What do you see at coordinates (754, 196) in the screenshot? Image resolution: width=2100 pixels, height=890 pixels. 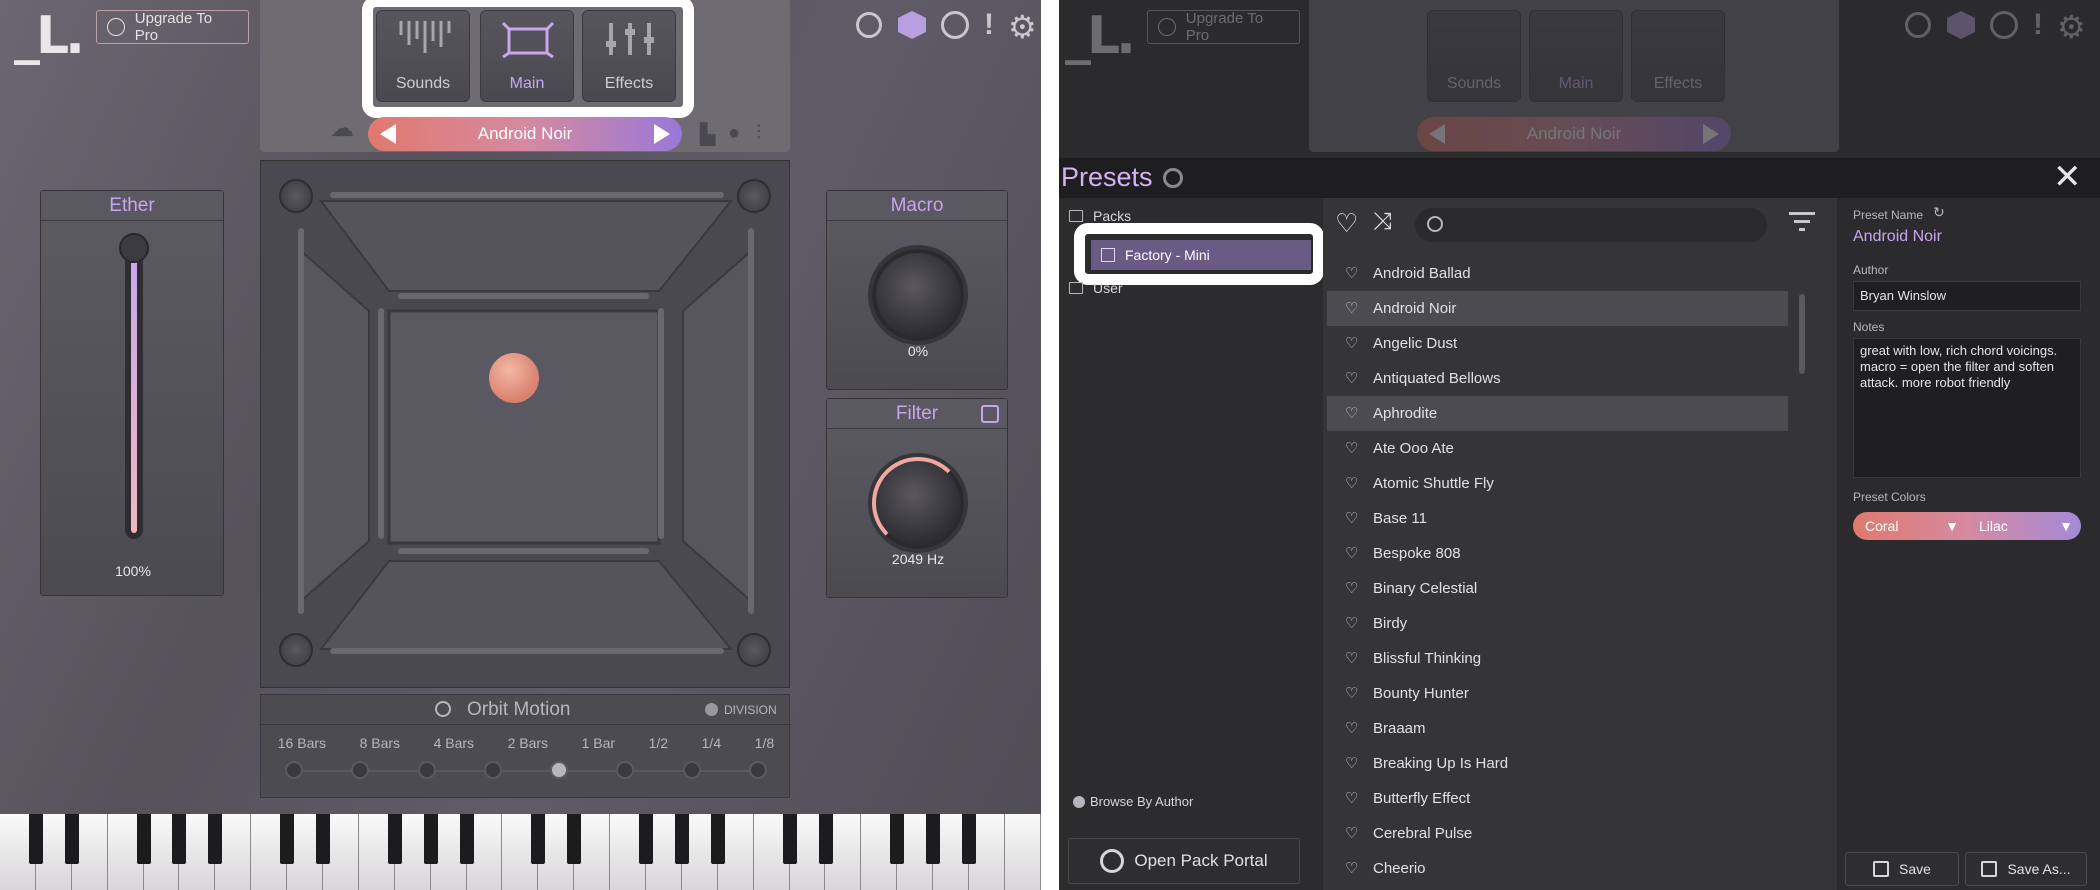 I see `corner-handle-tr` at bounding box center [754, 196].